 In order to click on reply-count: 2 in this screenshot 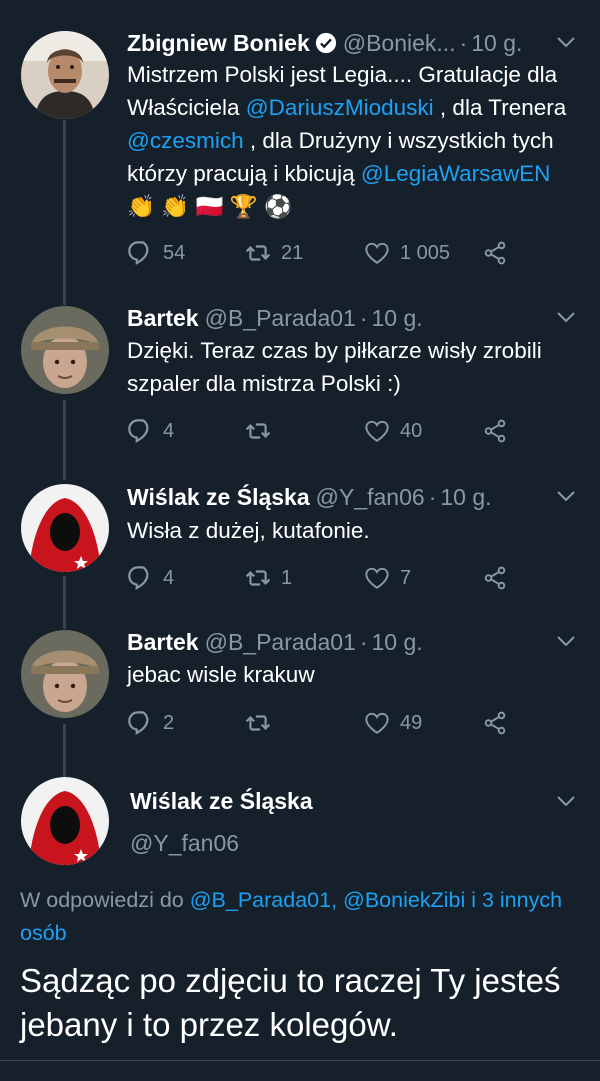, I will do `click(169, 722)`.